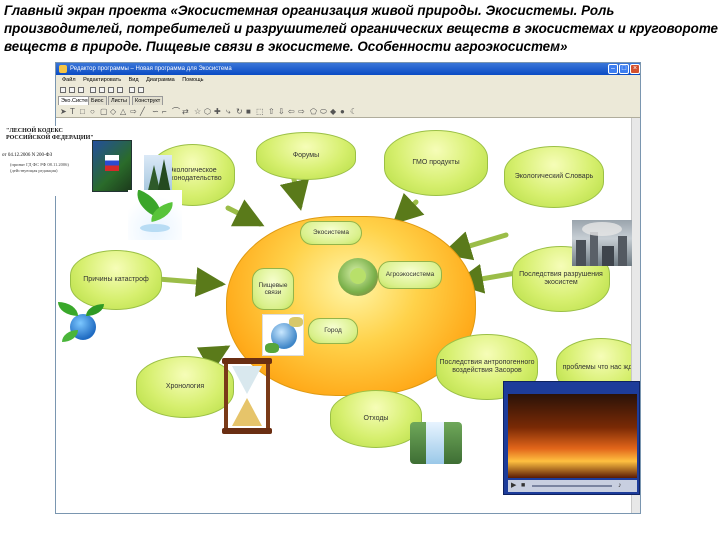  What do you see at coordinates (113, 112) in the screenshot?
I see `diamond-icon: ◇` at bounding box center [113, 112].